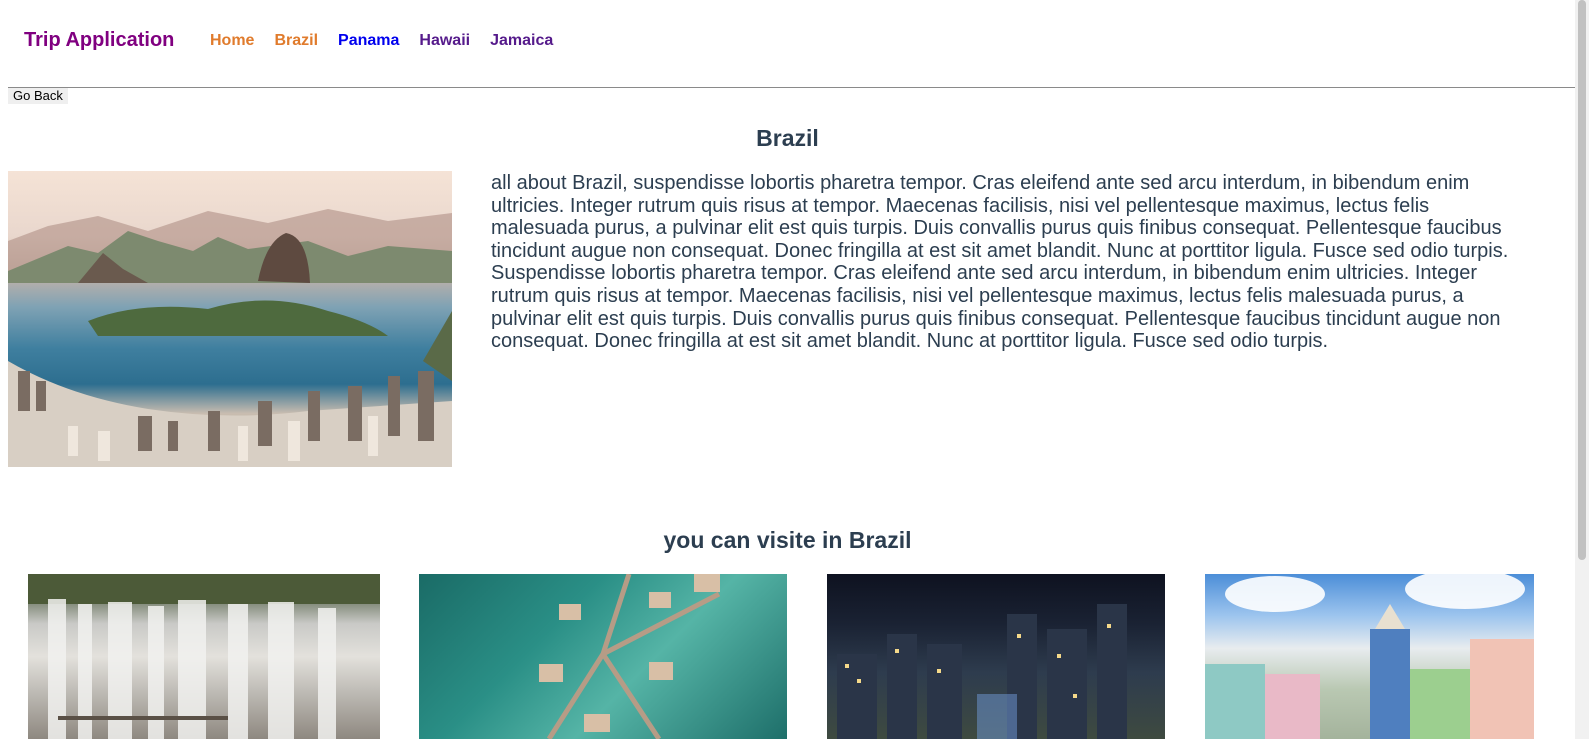 The width and height of the screenshot is (1589, 739). What do you see at coordinates (1582, 280) in the screenshot?
I see `scrollbar-thumb` at bounding box center [1582, 280].